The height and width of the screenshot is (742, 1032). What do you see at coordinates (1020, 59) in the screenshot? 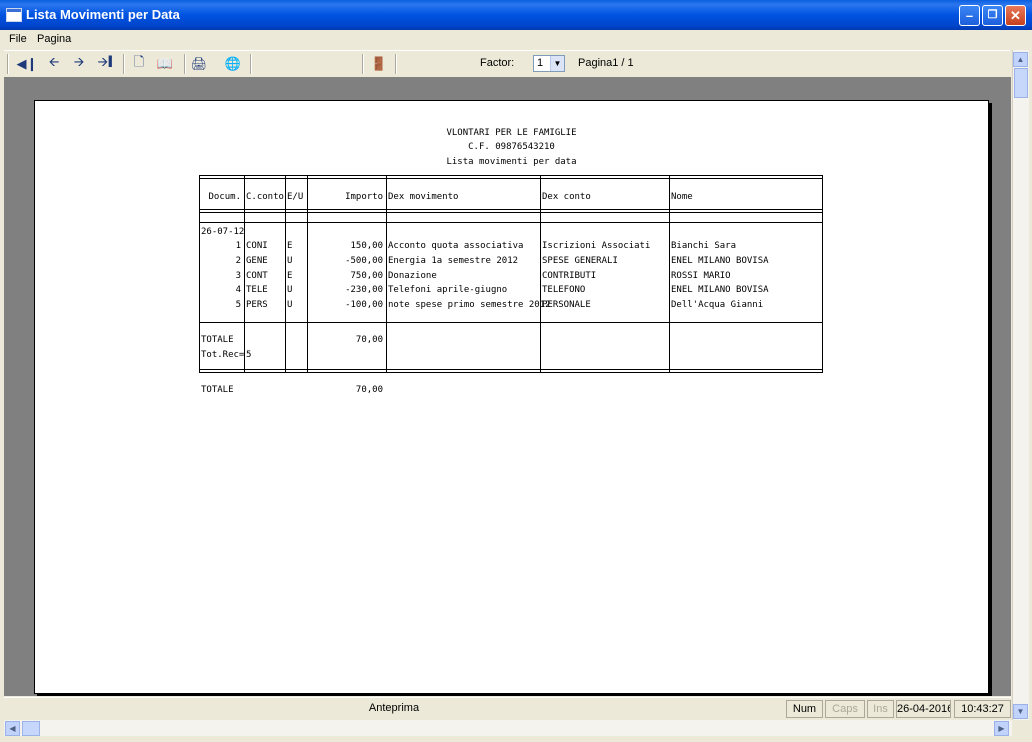
I see `scroll-up-button: ▲` at bounding box center [1020, 59].